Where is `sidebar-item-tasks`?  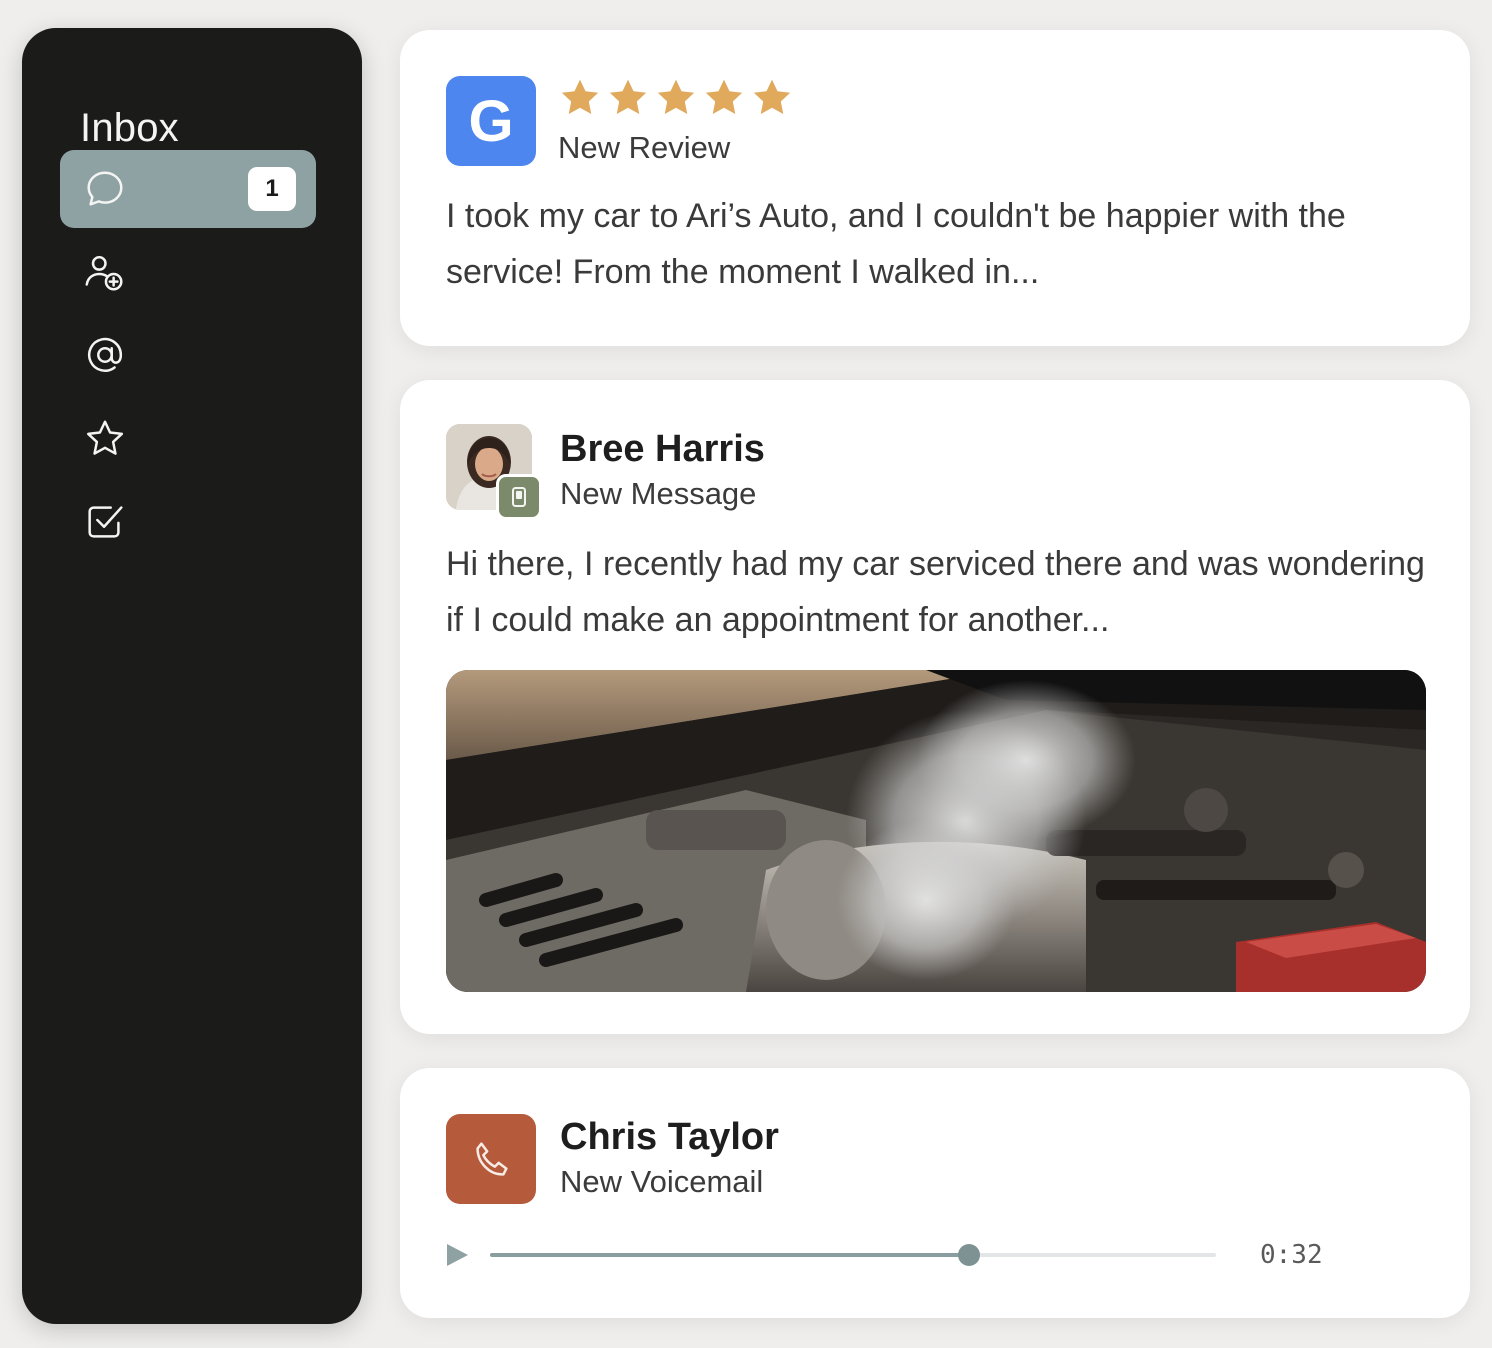 sidebar-item-tasks is located at coordinates (188, 521).